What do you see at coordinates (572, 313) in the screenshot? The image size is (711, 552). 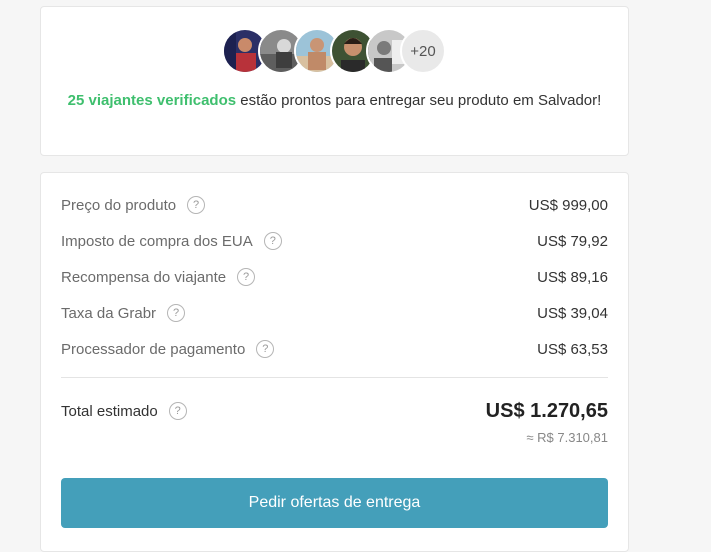 I see `price-row-value: US$ 39,04` at bounding box center [572, 313].